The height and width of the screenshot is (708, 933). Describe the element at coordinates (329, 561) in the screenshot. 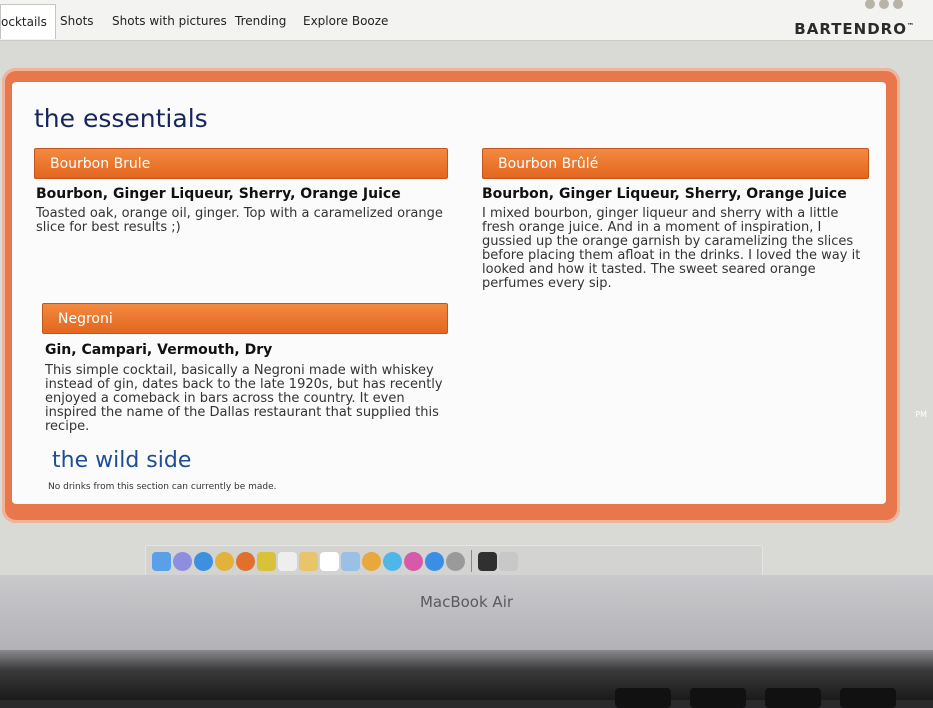

I see `calendar-icon` at that location.